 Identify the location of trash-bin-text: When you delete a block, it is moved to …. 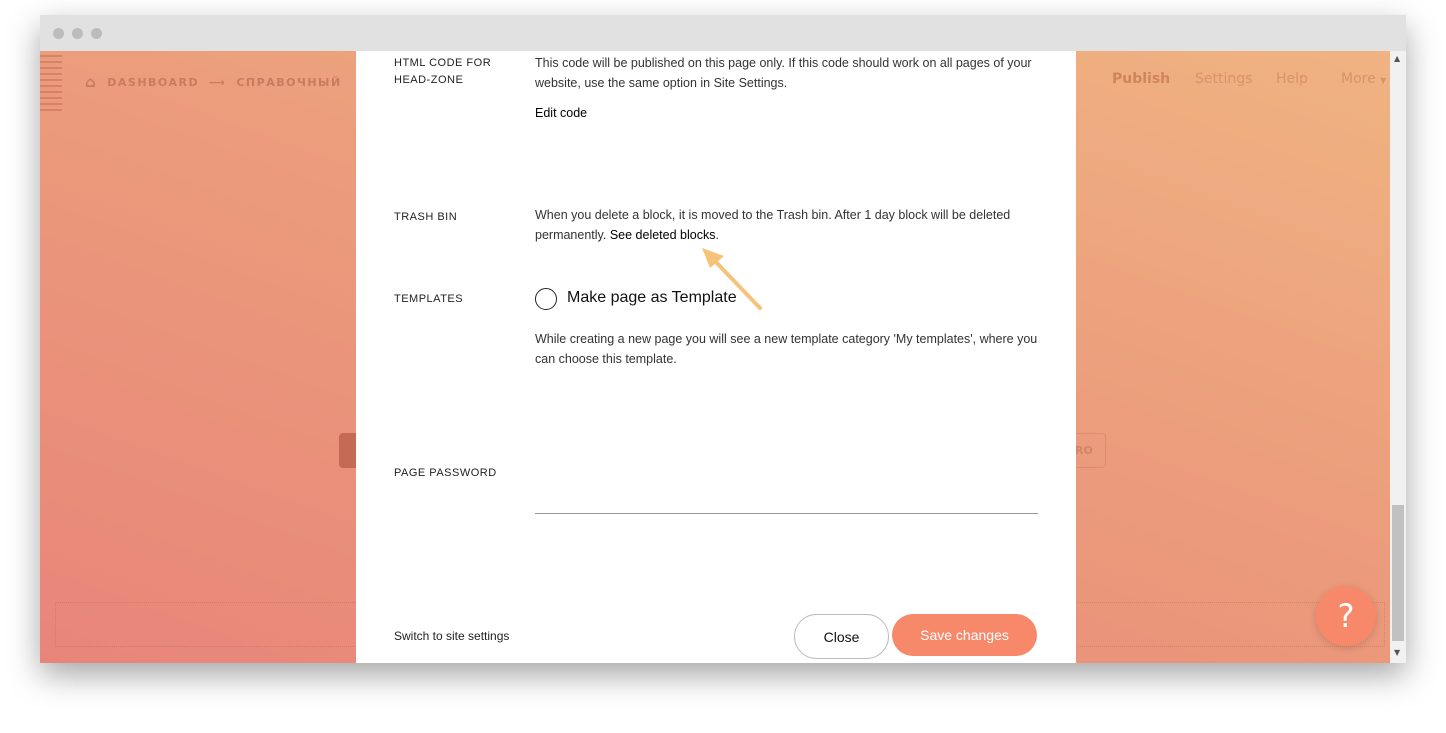
(790, 225).